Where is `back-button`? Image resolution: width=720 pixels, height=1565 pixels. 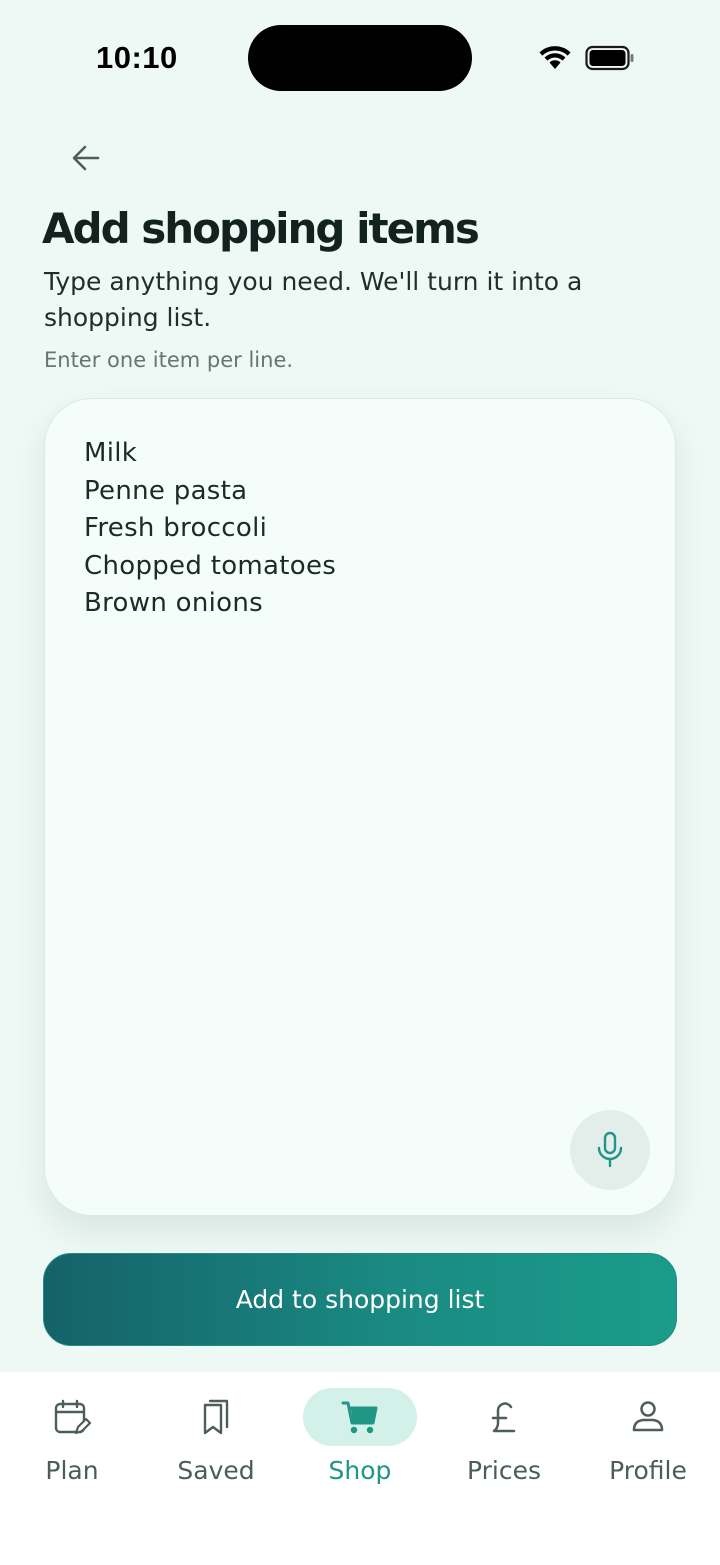
back-button is located at coordinates (86, 158).